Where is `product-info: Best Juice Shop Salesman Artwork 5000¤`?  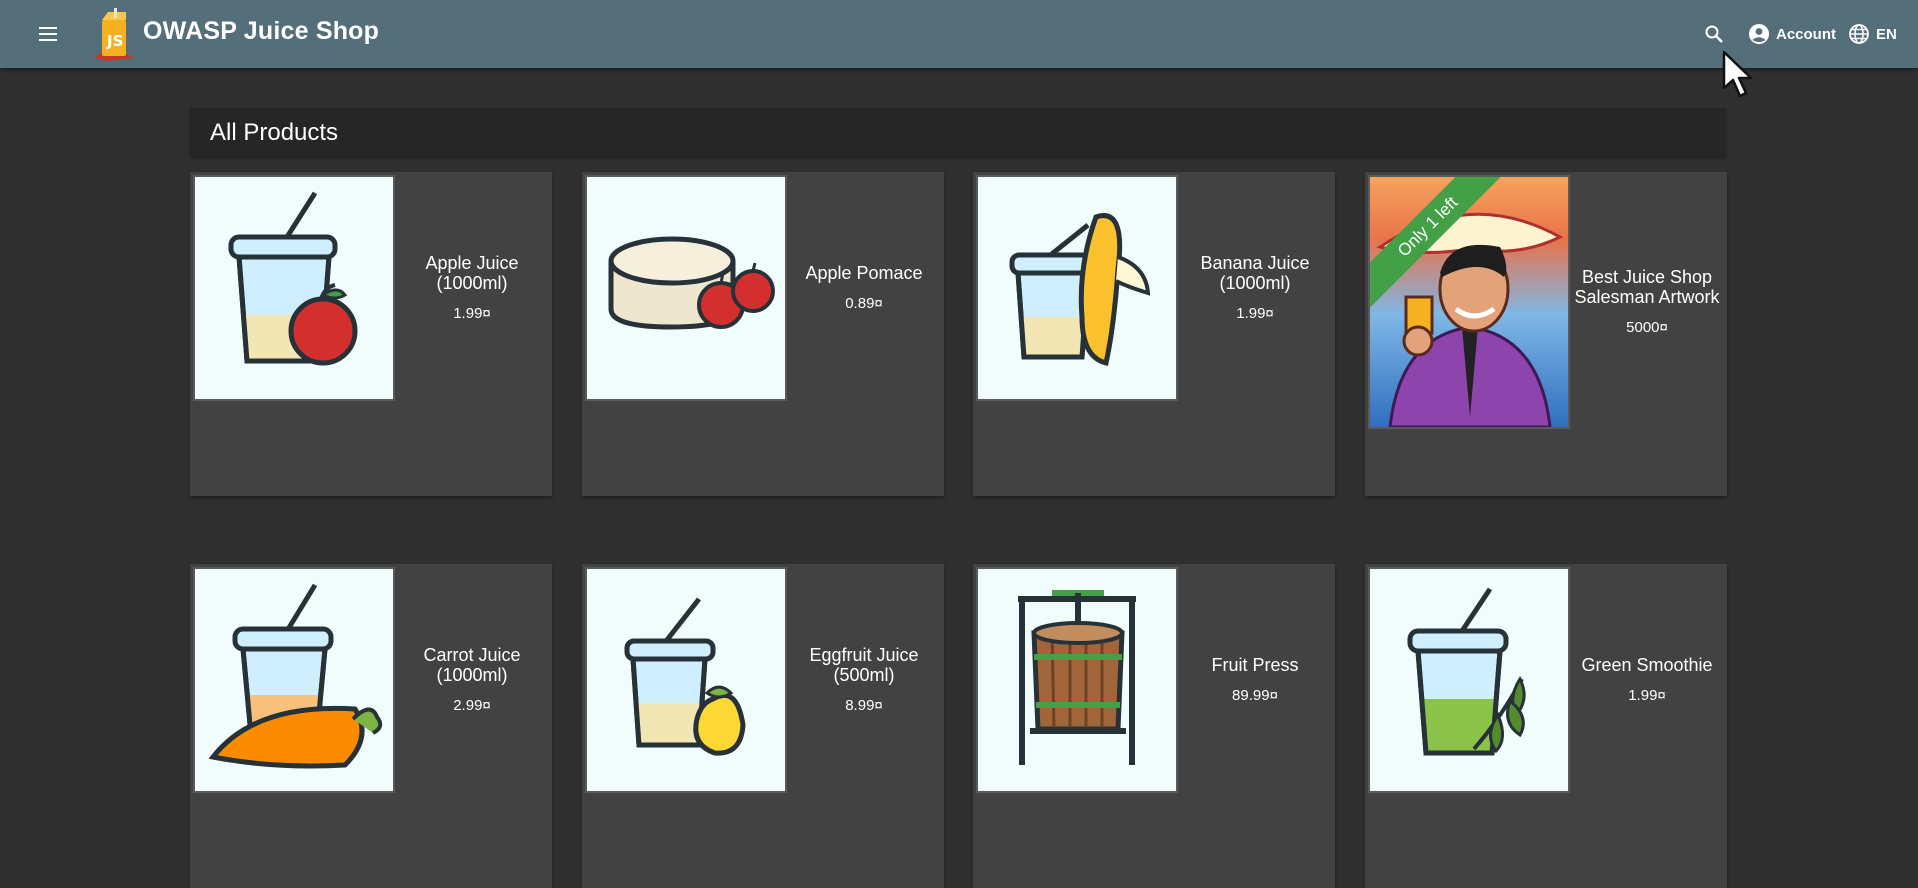
product-info: Best Juice Shop Salesman Artwork 5000¤ is located at coordinates (1647, 301).